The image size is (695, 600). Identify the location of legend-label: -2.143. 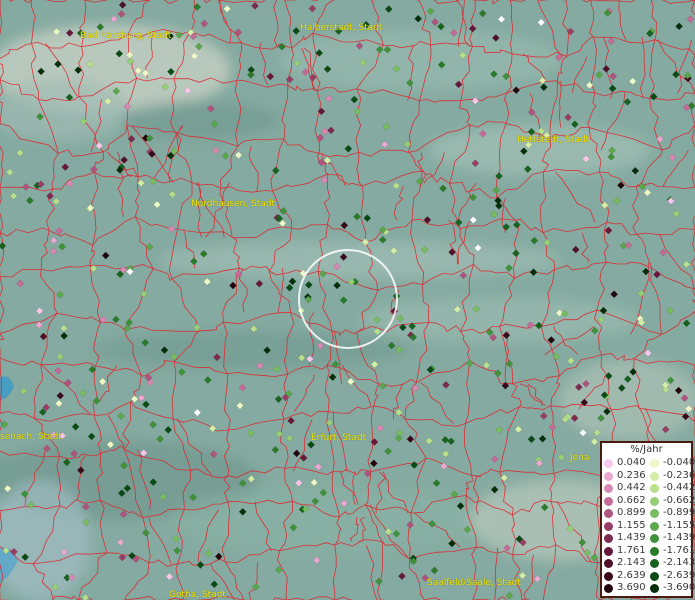
(679, 562).